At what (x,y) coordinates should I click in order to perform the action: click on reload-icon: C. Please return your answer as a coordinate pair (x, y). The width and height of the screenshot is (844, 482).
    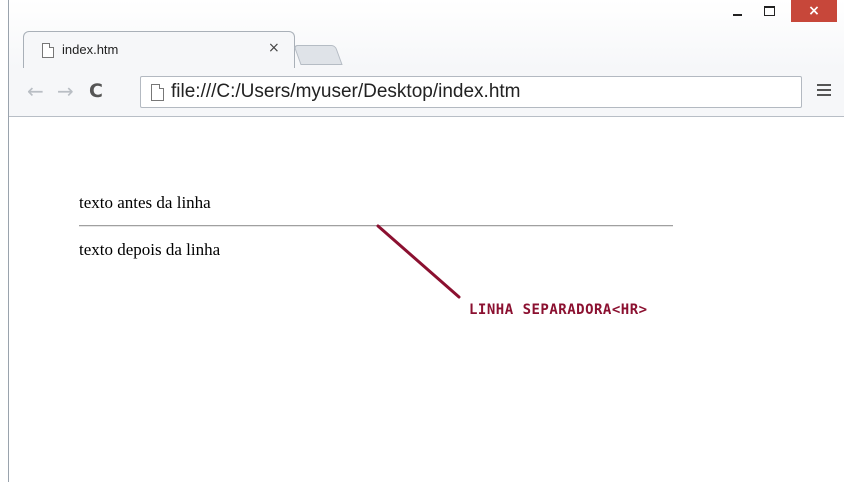
    Looking at the image, I should click on (96, 91).